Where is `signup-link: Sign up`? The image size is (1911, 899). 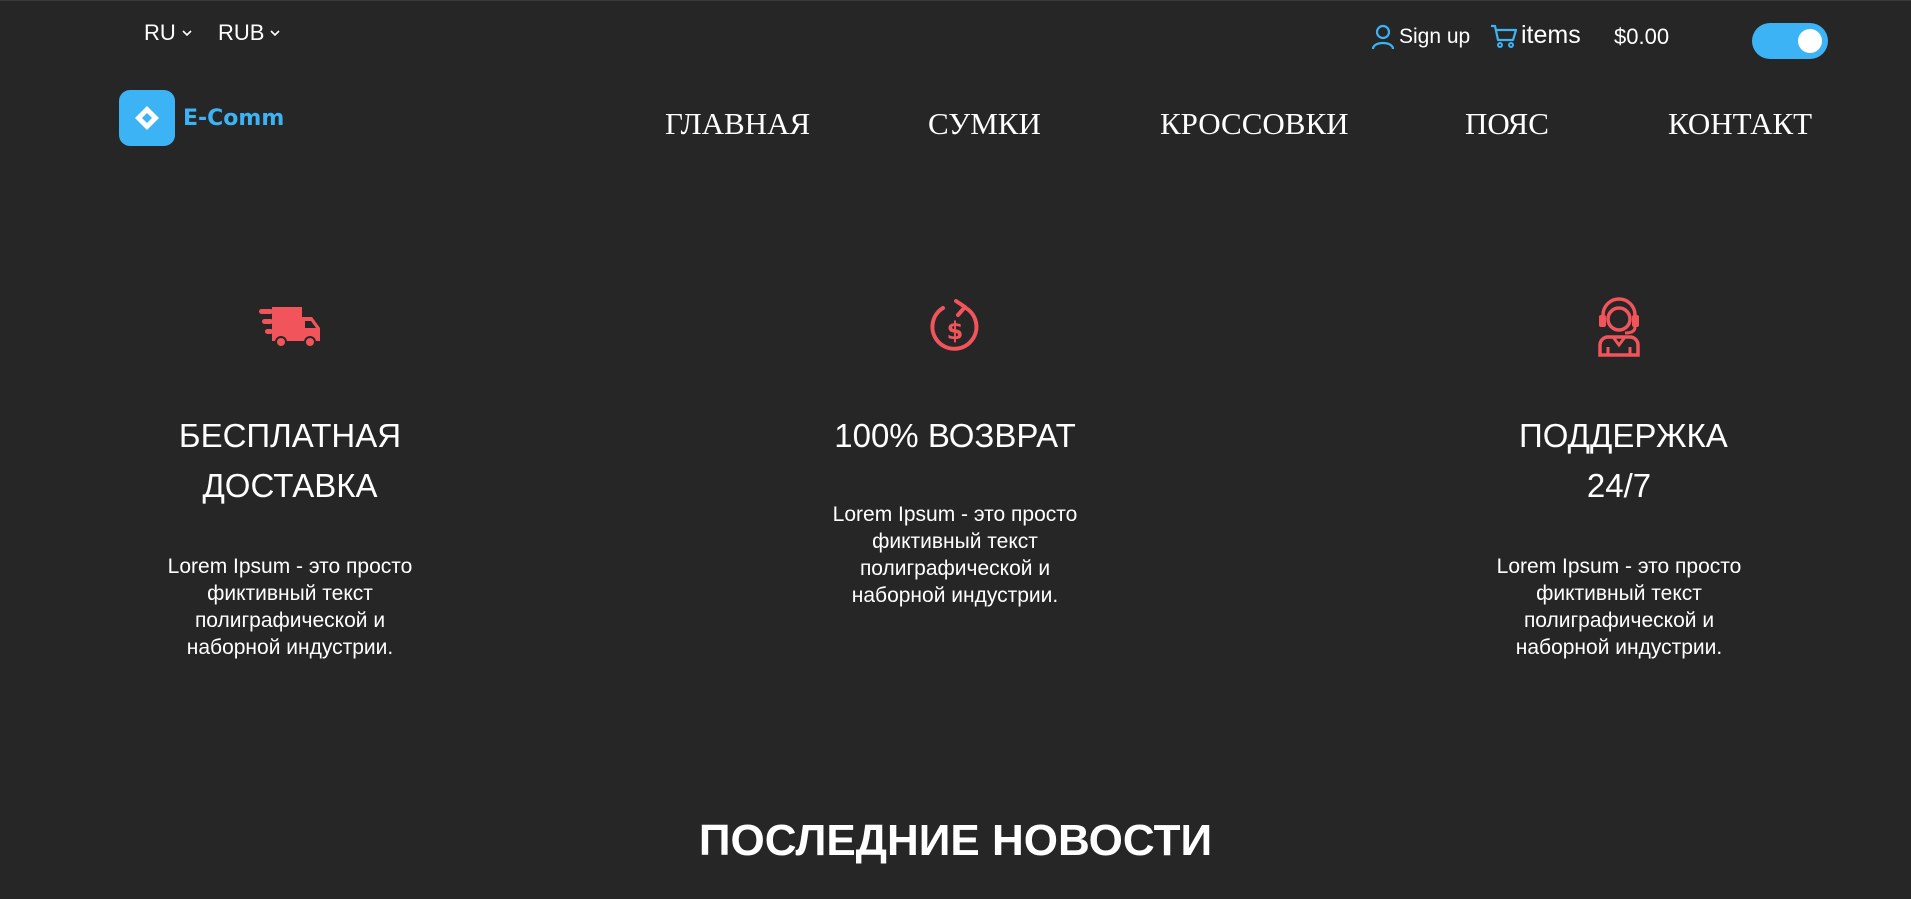 signup-link: Sign up is located at coordinates (1420, 37).